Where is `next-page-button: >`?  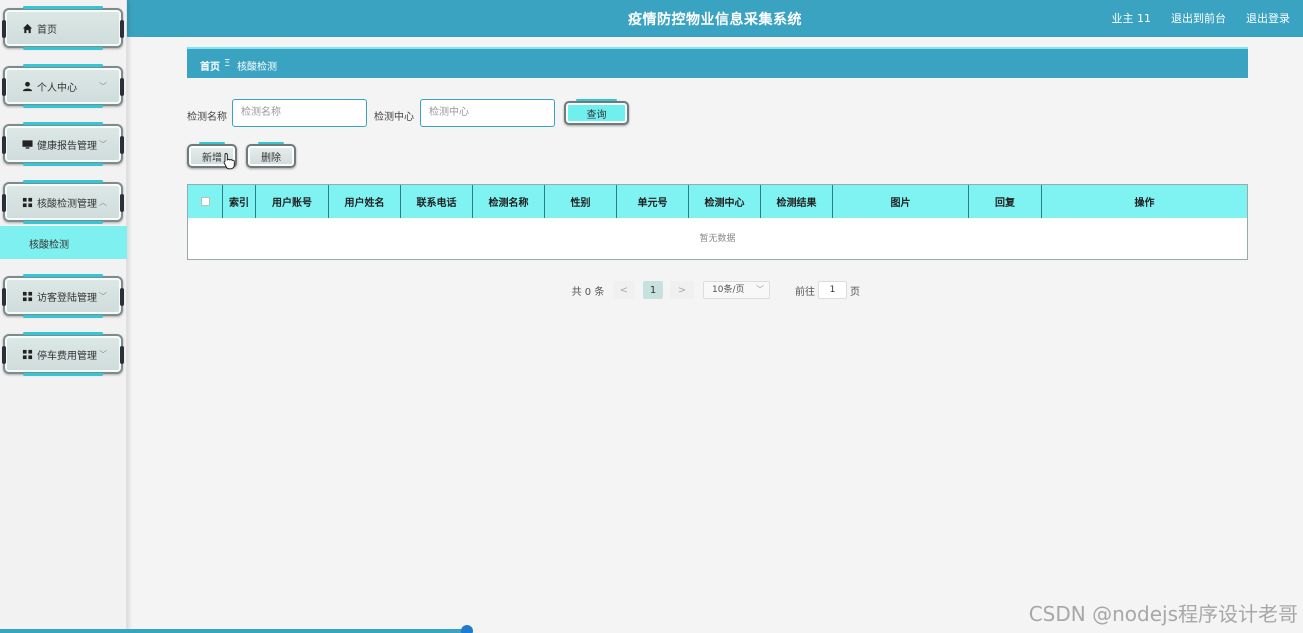
next-page-button: > is located at coordinates (682, 290).